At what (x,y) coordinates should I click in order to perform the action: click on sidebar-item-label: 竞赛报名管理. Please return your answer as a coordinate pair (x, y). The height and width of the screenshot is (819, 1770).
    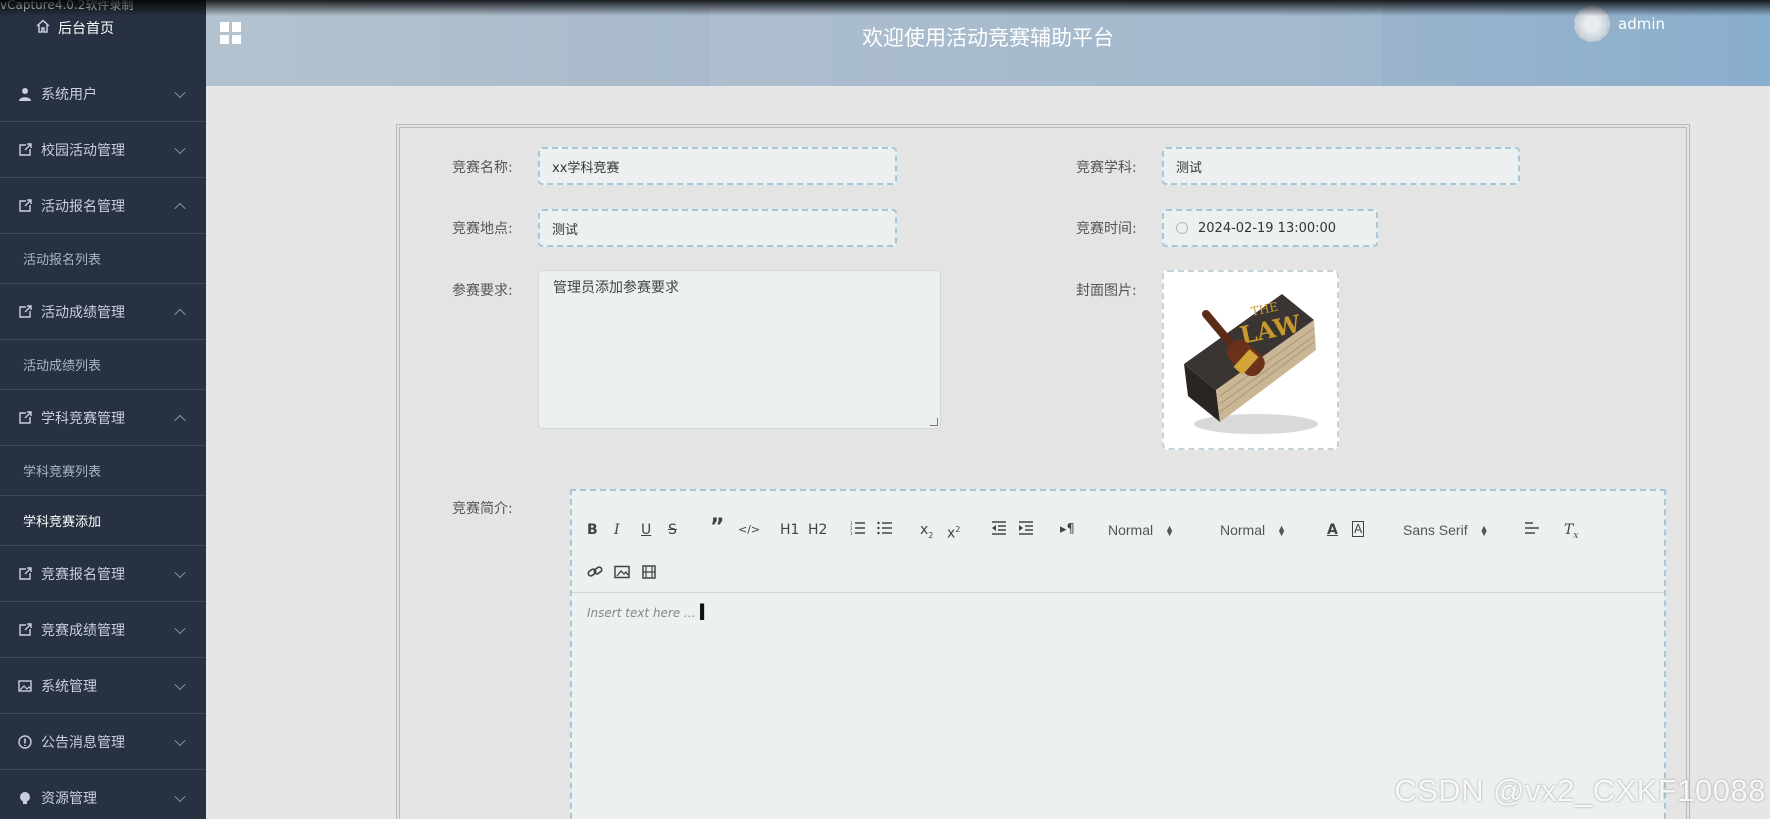
    Looking at the image, I should click on (83, 574).